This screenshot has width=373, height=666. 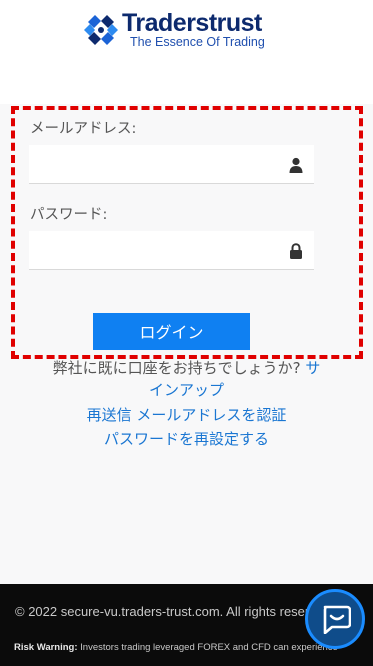 I want to click on brand-name: Traderstrust, so click(x=192, y=23).